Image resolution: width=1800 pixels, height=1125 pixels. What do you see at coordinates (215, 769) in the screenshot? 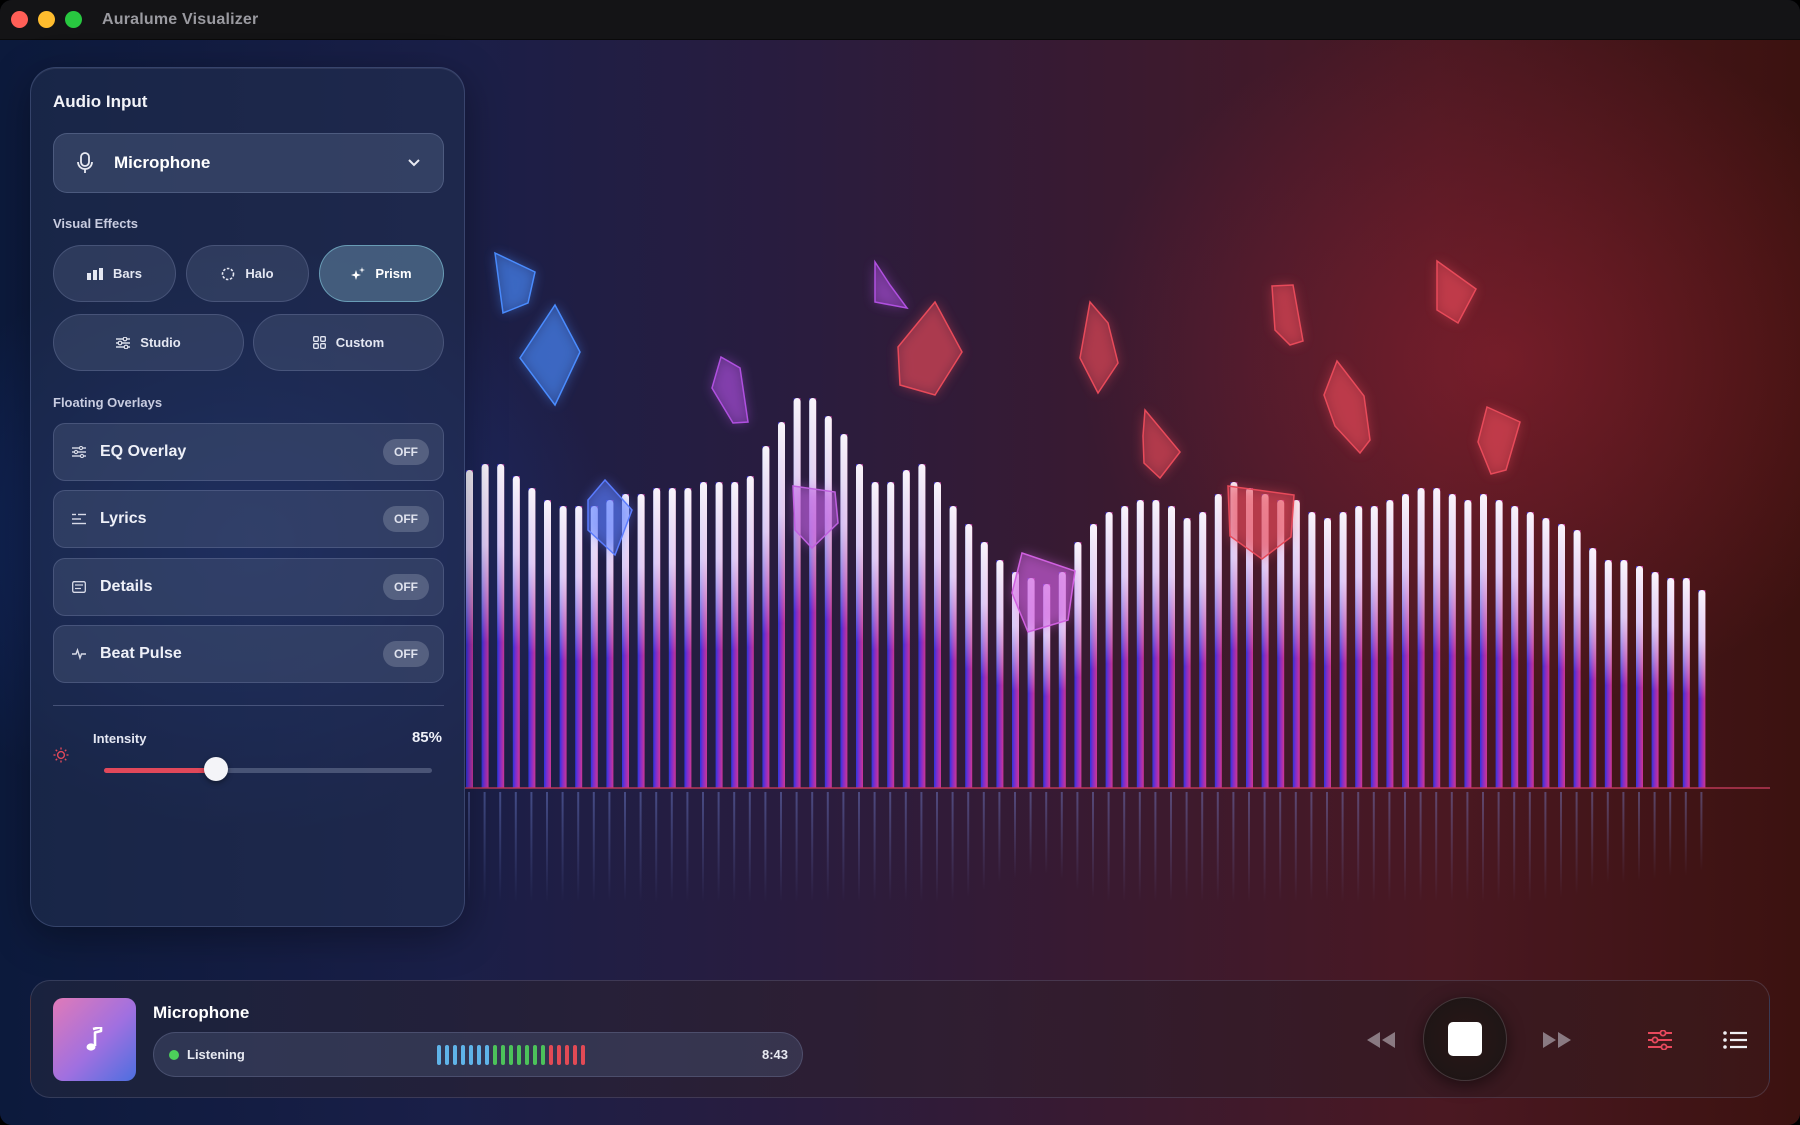
I see `intensity-slider-thumb` at bounding box center [215, 769].